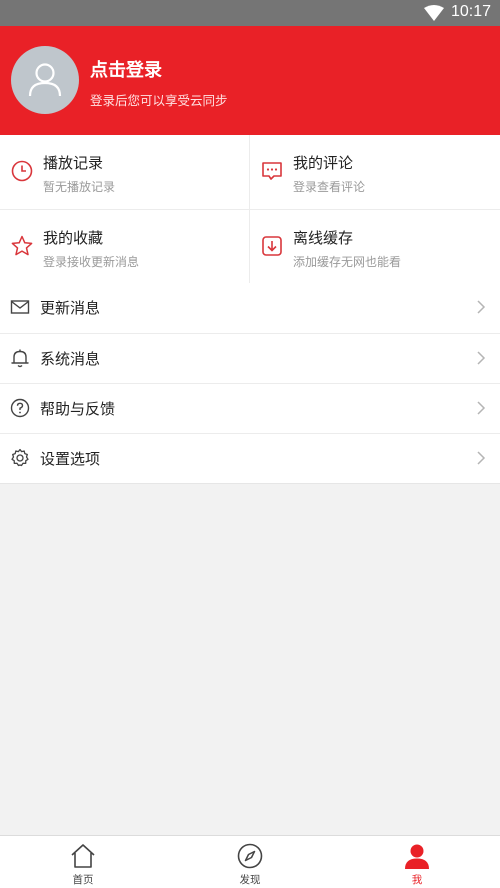 This screenshot has width=500, height=888. Describe the element at coordinates (22, 171) in the screenshot. I see `clock-icon` at that location.